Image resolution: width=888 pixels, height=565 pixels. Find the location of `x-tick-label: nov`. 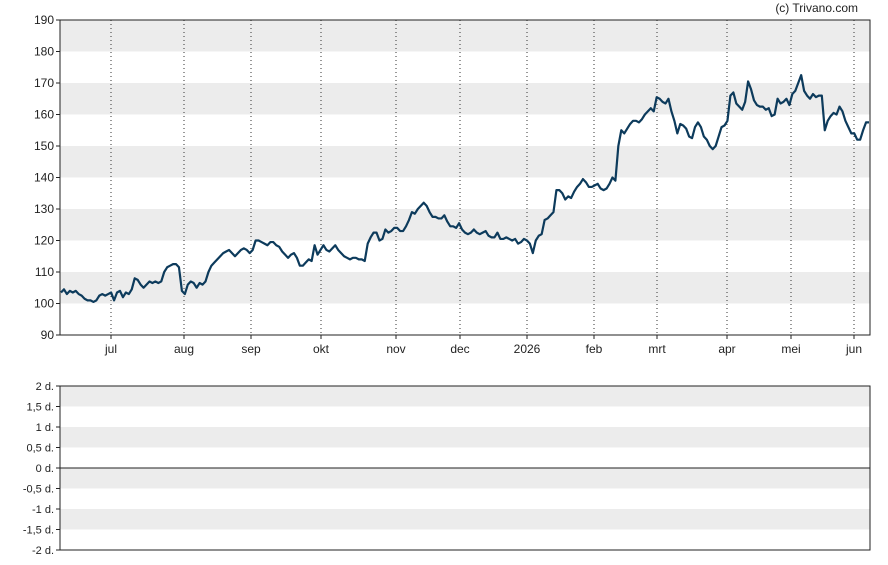

x-tick-label: nov is located at coordinates (395, 349).